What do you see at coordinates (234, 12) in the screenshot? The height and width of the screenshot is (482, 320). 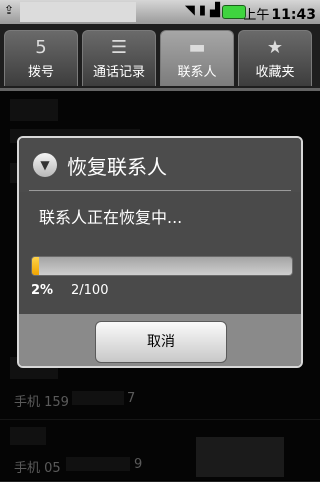 I see `battery-icon` at bounding box center [234, 12].